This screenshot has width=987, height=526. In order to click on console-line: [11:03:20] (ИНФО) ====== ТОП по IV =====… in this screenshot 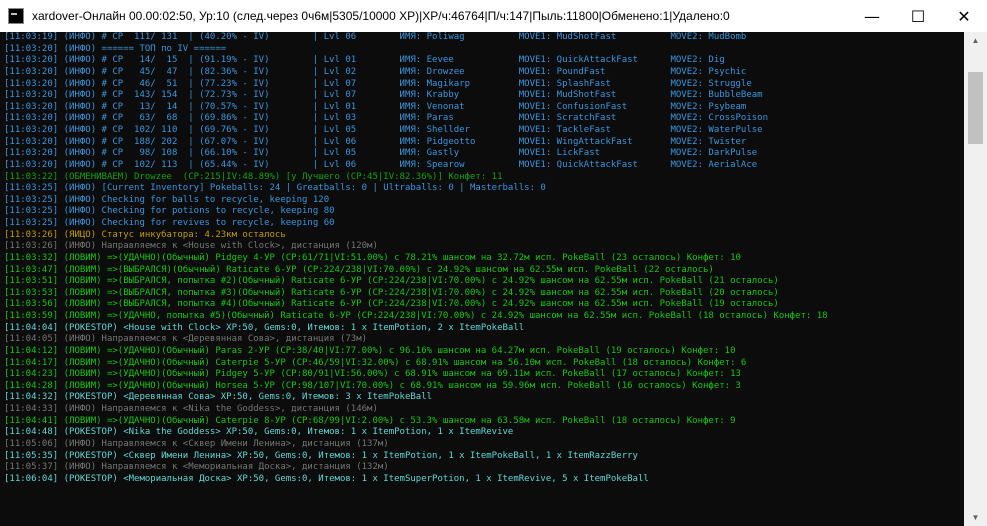, I will do `click(115, 48)`.